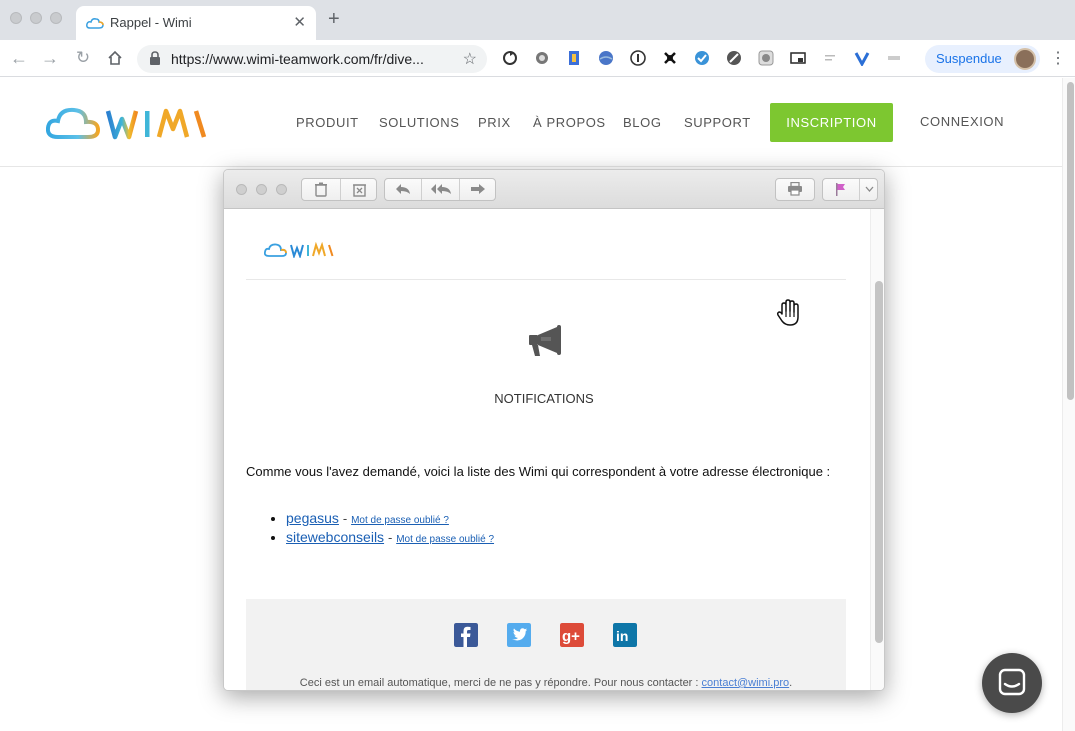 This screenshot has width=1075, height=731. I want to click on chat-icon, so click(1012, 682).